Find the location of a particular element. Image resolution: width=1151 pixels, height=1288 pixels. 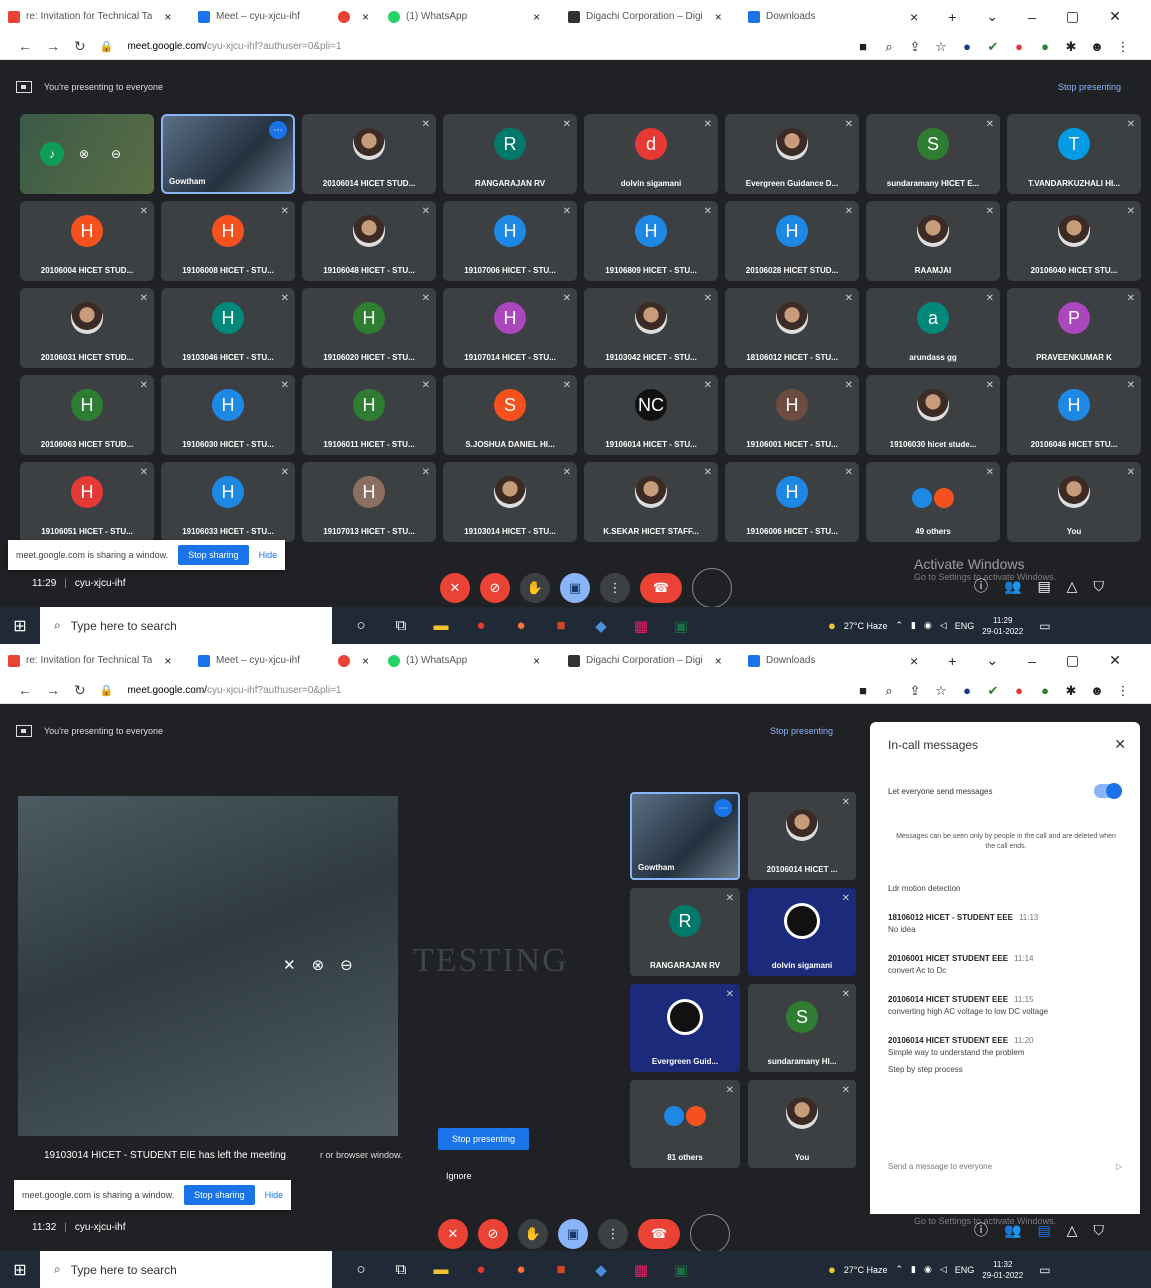

chrome-icon: ● is located at coordinates (481, 1270).